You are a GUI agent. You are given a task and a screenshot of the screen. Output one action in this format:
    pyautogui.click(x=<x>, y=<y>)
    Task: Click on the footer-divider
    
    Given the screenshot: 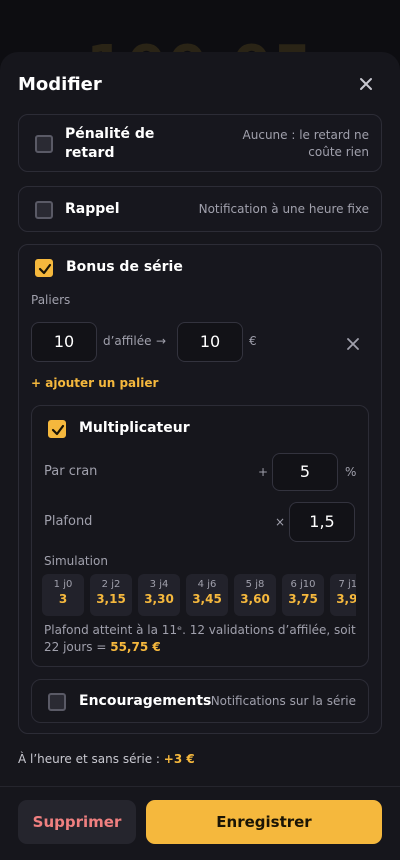 What is the action you would take?
    pyautogui.click(x=200, y=786)
    